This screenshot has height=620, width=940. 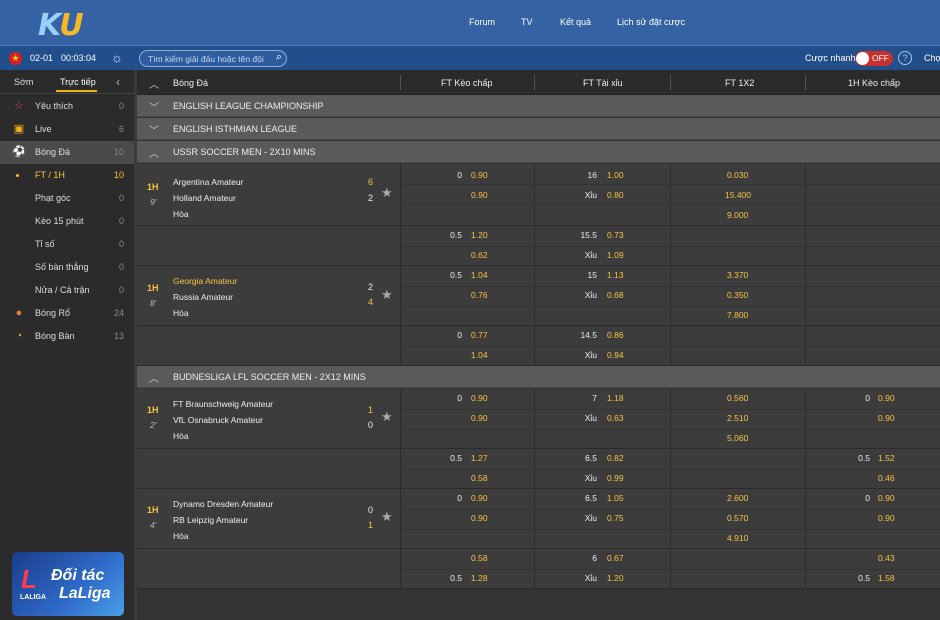 I want to click on odds-cell: 0.62, so click(x=479, y=255).